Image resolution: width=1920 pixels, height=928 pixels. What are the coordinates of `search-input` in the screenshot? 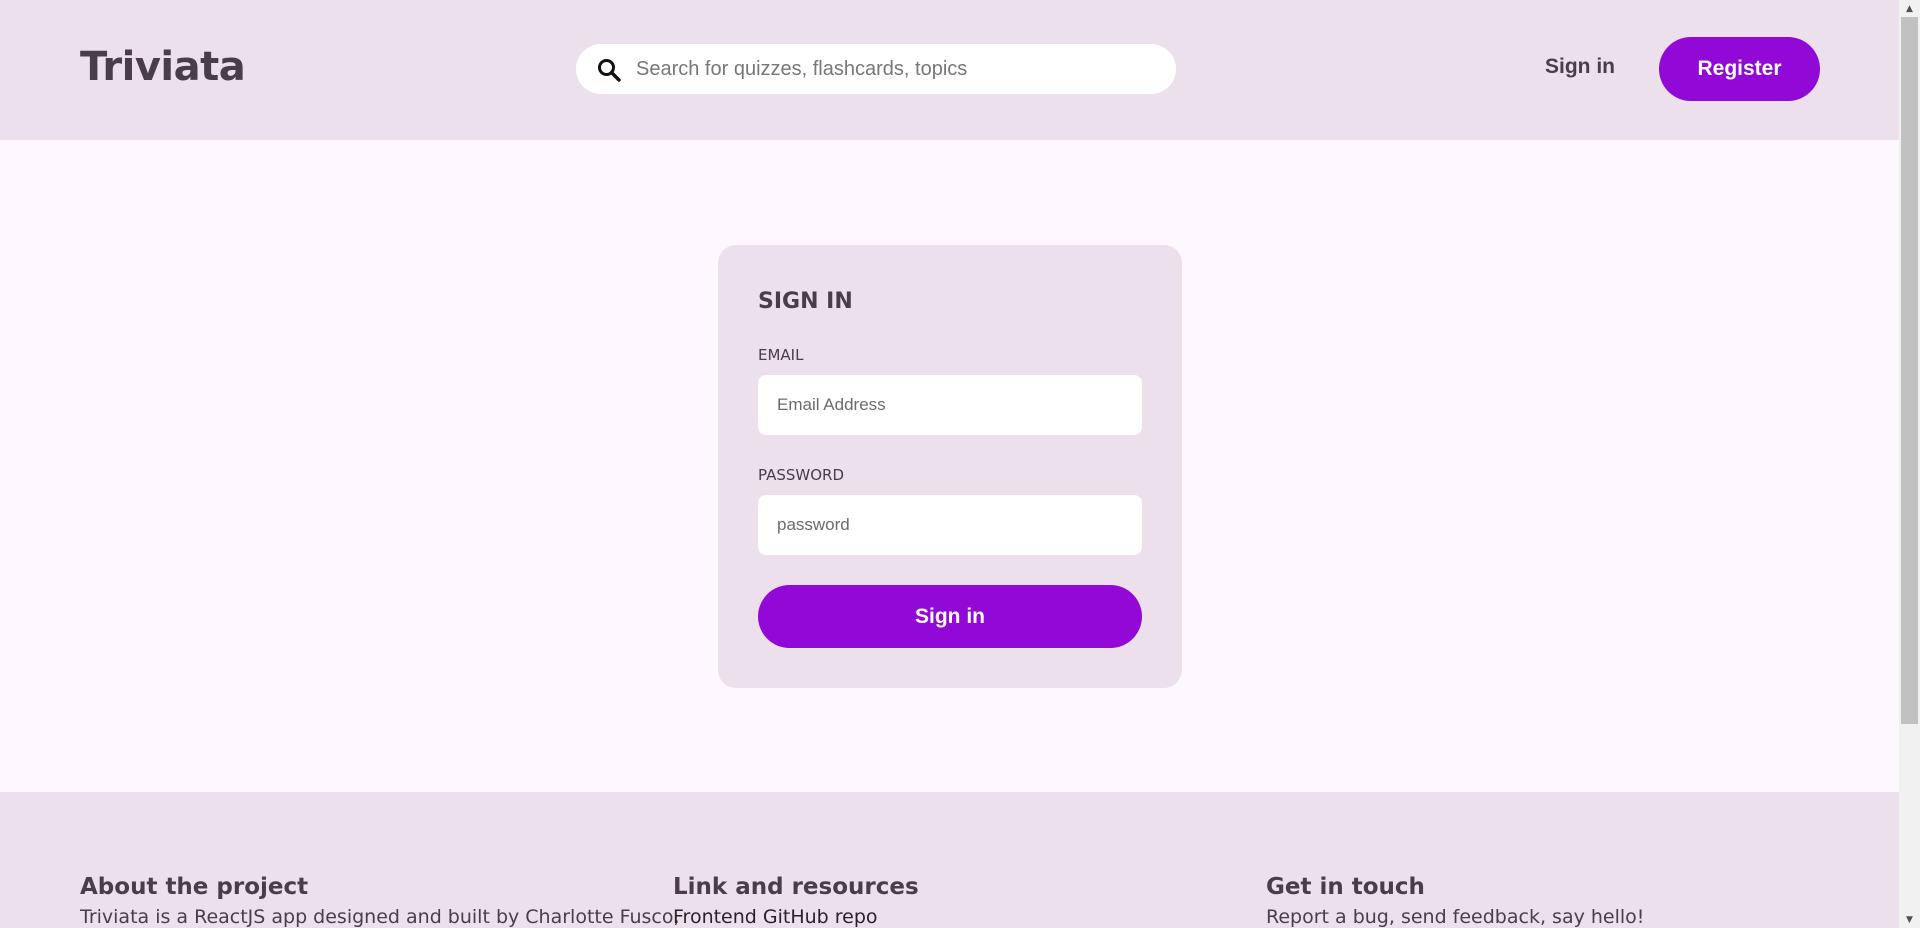 It's located at (896, 69).